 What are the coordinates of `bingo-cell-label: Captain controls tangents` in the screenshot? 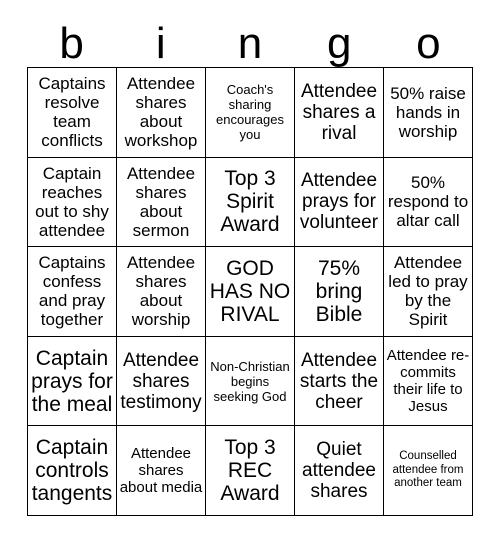 It's located at (72, 471).